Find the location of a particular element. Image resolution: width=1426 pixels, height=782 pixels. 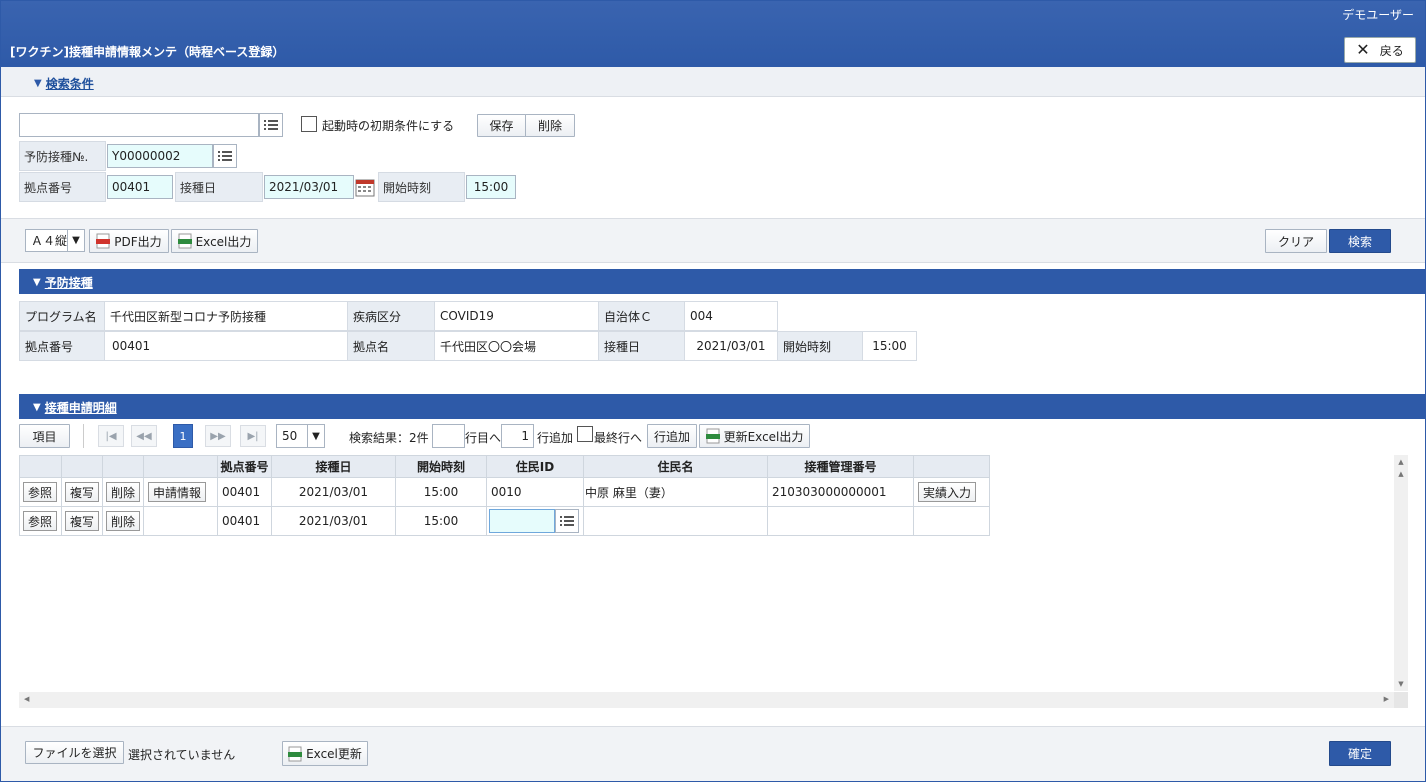

column-items-button: 項目 is located at coordinates (44, 436).